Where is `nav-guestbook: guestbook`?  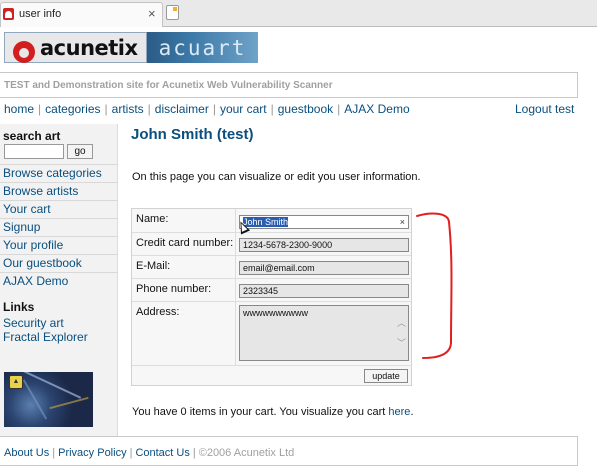
nav-guestbook: guestbook is located at coordinates (305, 109).